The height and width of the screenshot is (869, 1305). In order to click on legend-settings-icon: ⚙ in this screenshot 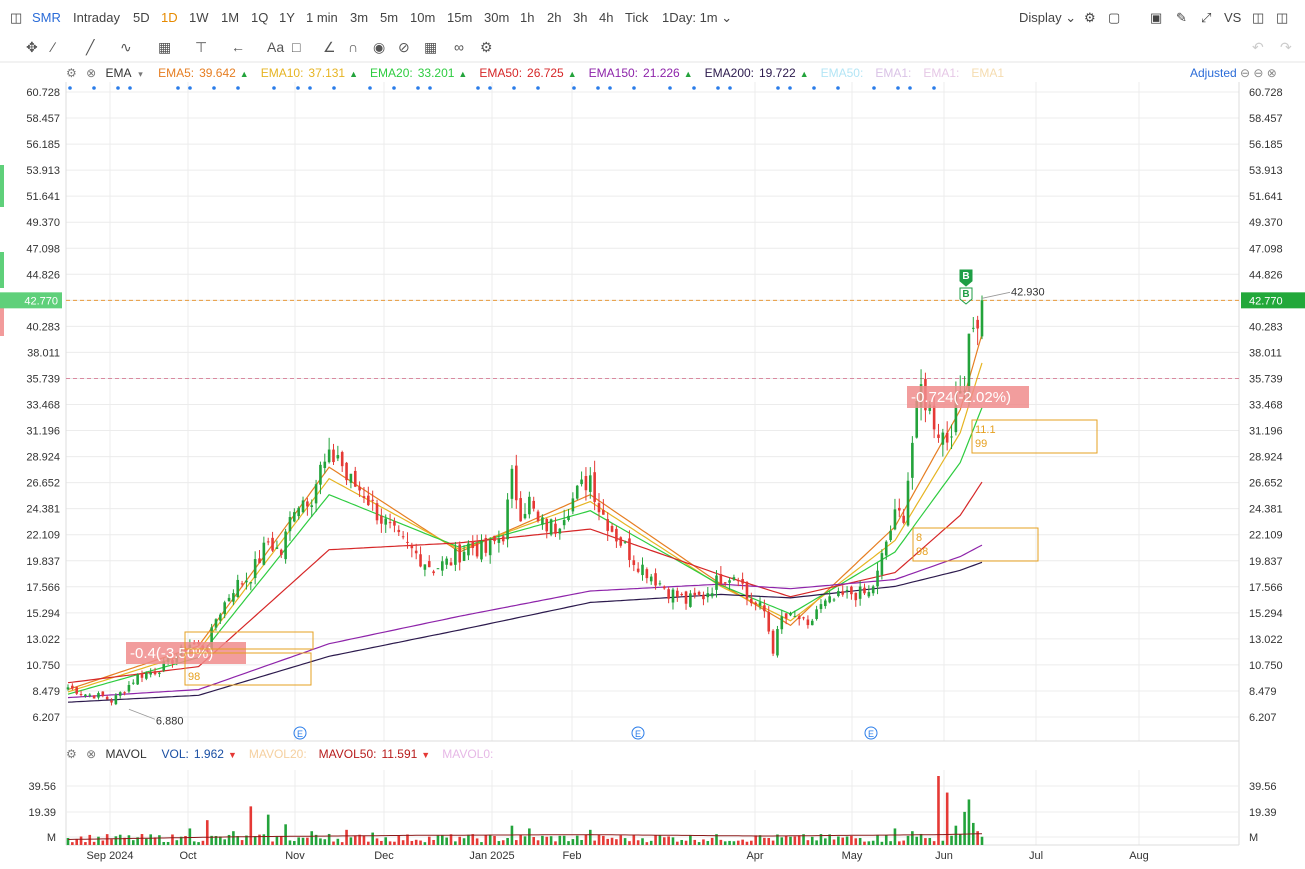, I will do `click(71, 73)`.